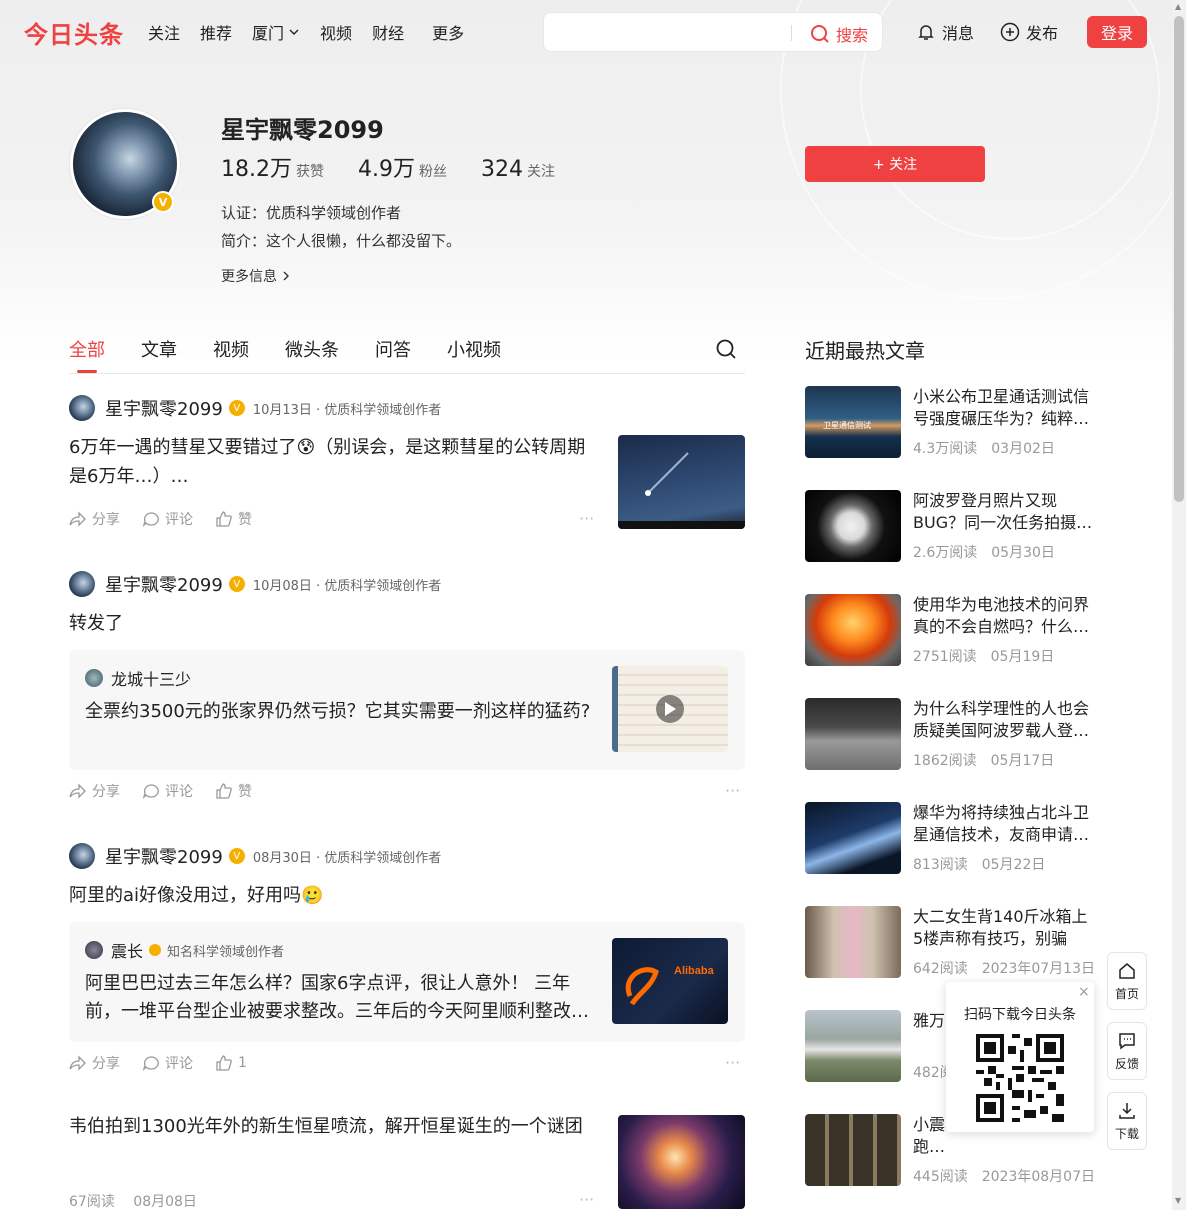  What do you see at coordinates (196, 895) in the screenshot?
I see `post-text: 阿里的ai好像没用过，好用吗🥲` at bounding box center [196, 895].